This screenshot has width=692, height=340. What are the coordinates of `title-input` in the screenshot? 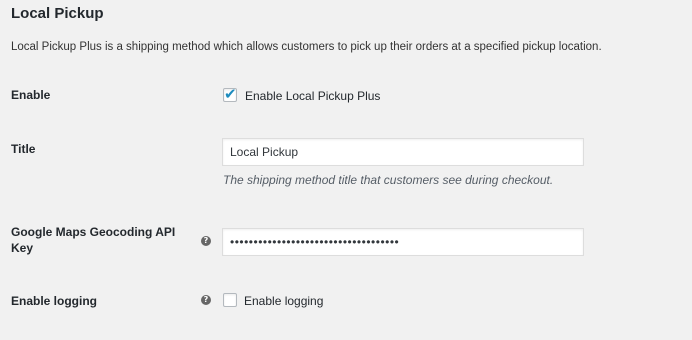 It's located at (403, 152).